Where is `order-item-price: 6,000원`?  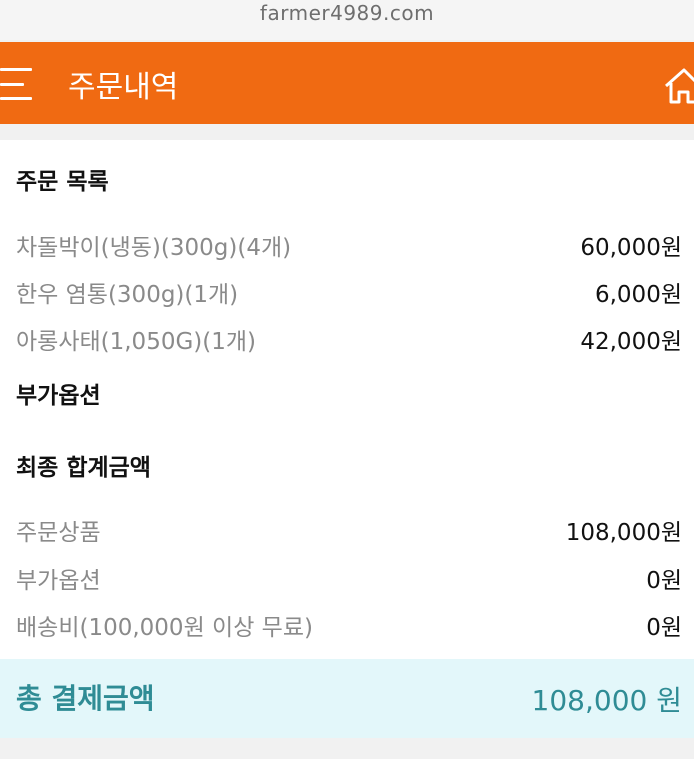 order-item-price: 6,000원 is located at coordinates (638, 295).